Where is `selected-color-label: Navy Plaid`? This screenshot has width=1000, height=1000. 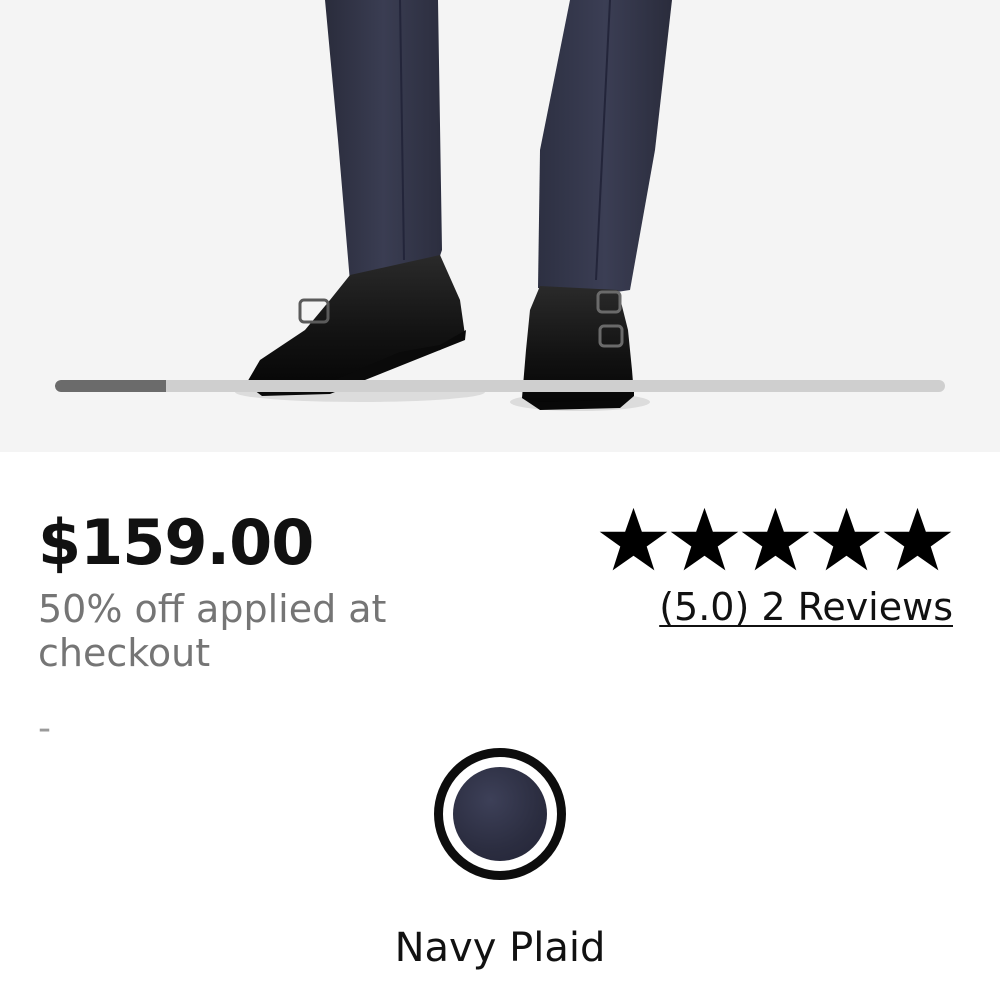 selected-color-label: Navy Plaid is located at coordinates (500, 948).